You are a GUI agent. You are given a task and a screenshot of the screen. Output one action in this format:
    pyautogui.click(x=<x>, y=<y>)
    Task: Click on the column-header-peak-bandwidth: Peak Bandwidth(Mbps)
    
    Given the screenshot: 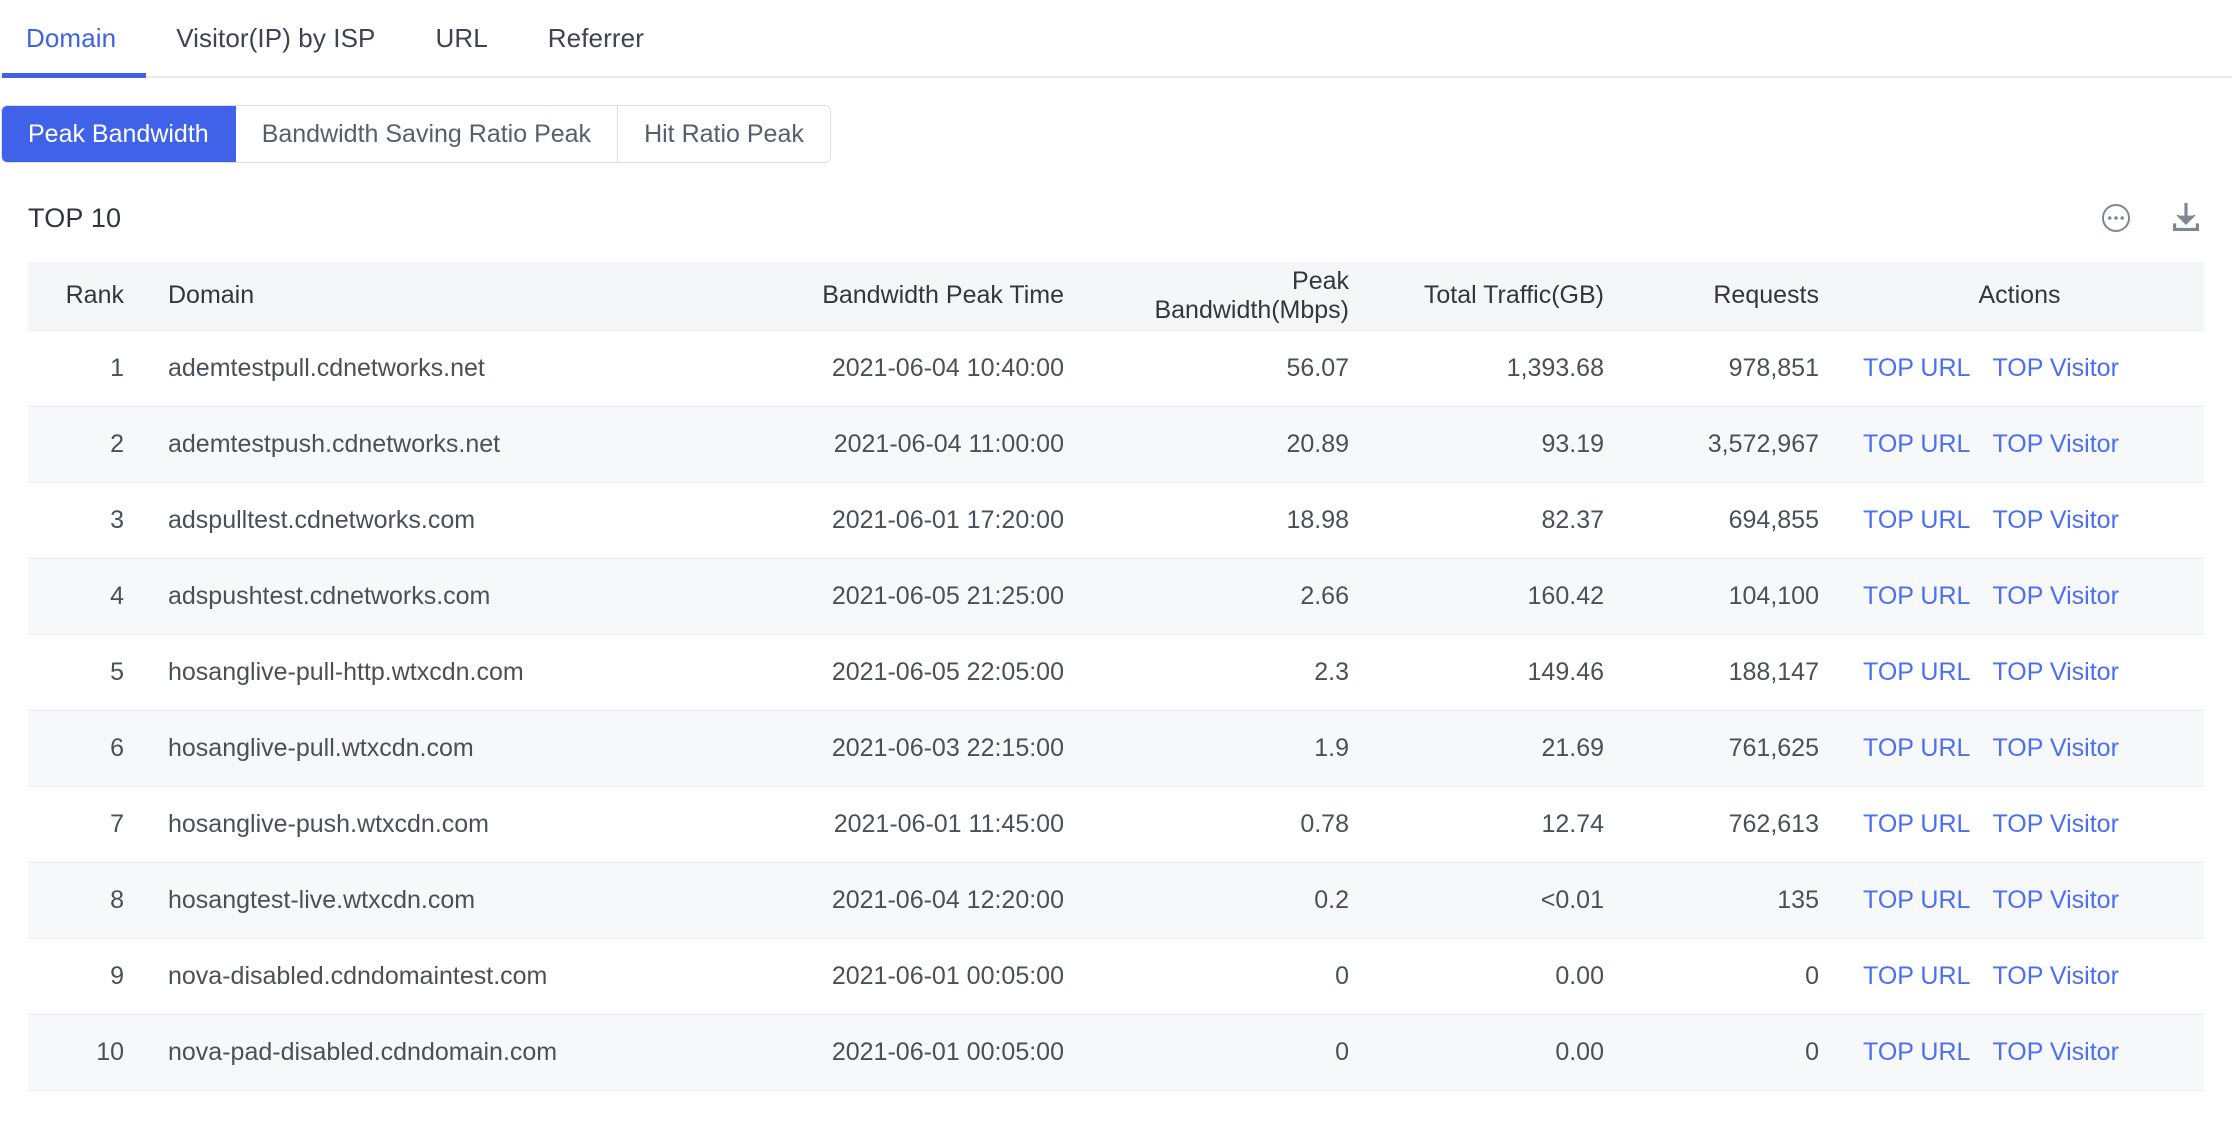 What is the action you would take?
    pyautogui.click(x=1222, y=296)
    